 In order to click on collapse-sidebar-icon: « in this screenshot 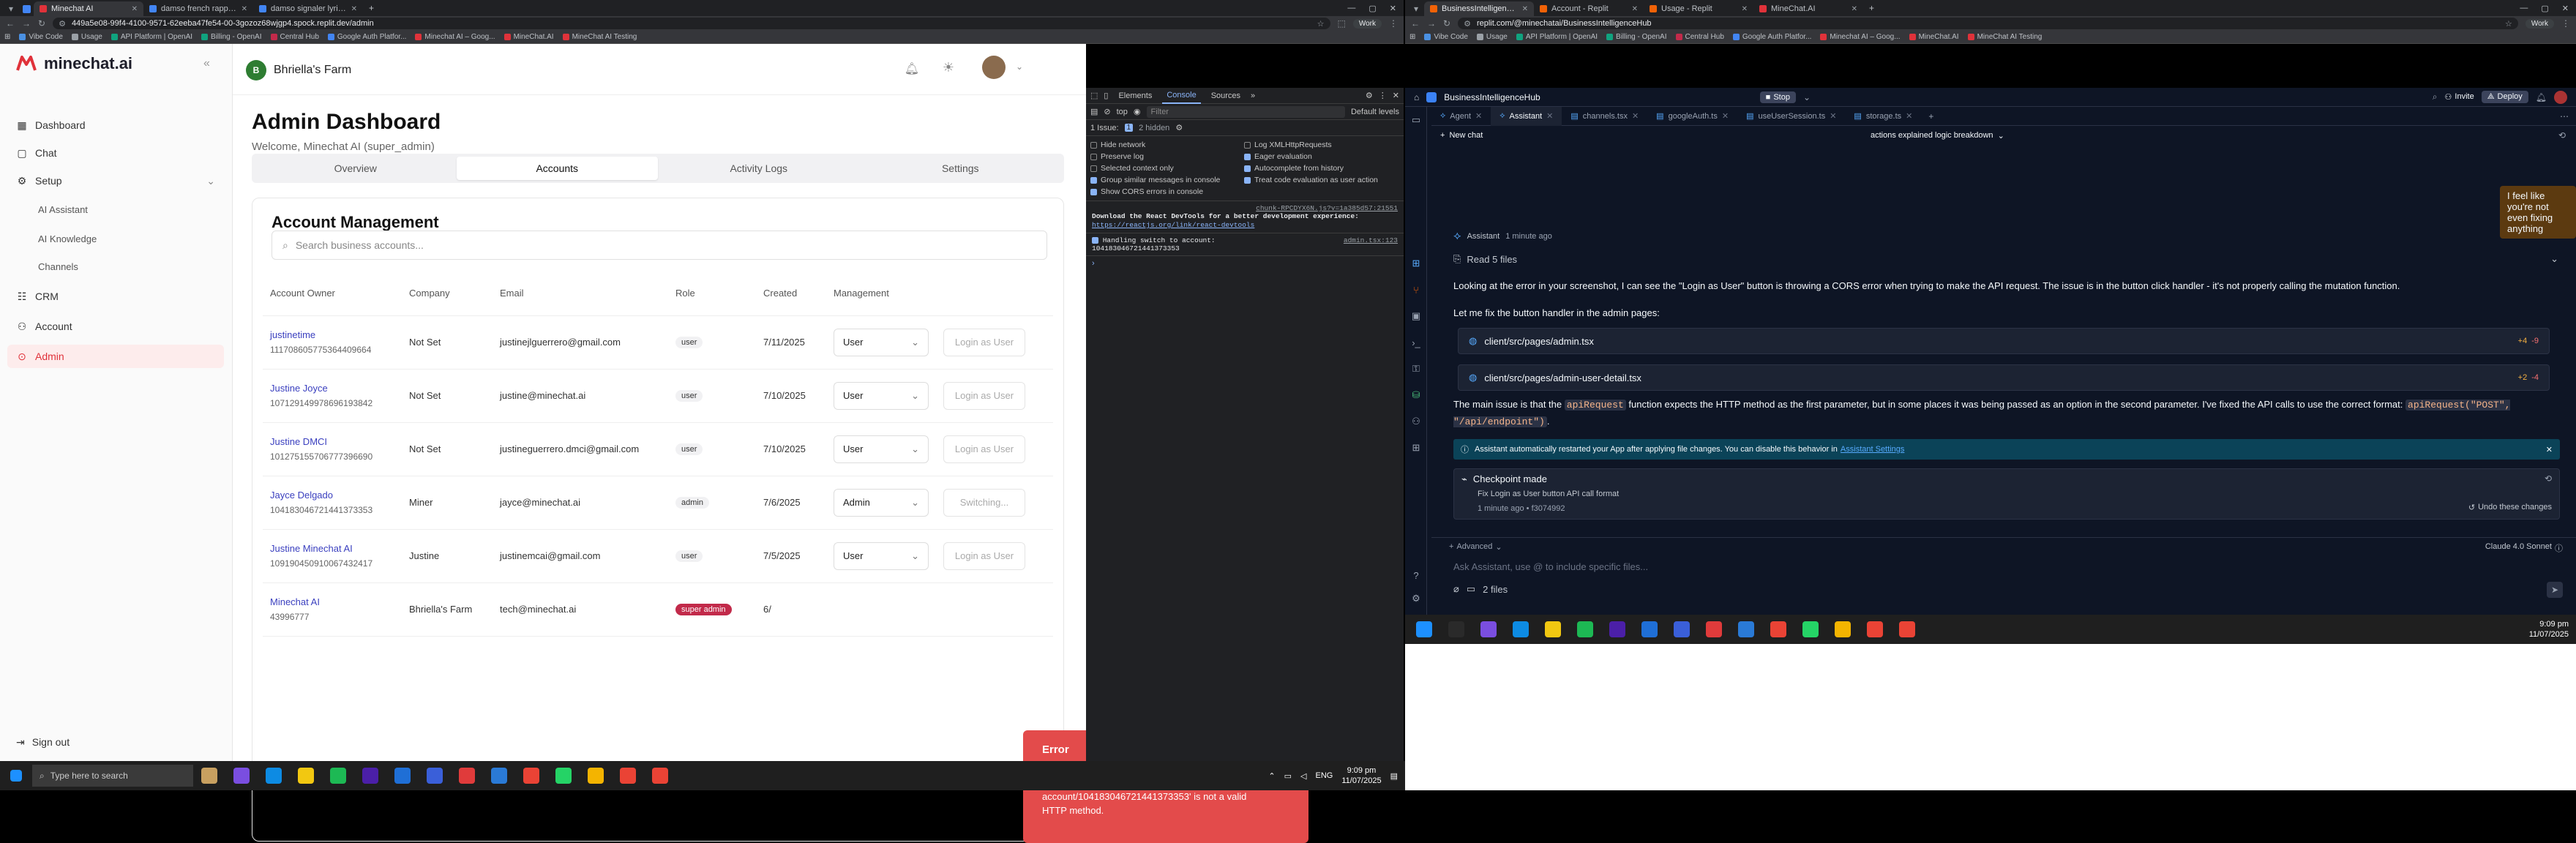, I will do `click(206, 63)`.